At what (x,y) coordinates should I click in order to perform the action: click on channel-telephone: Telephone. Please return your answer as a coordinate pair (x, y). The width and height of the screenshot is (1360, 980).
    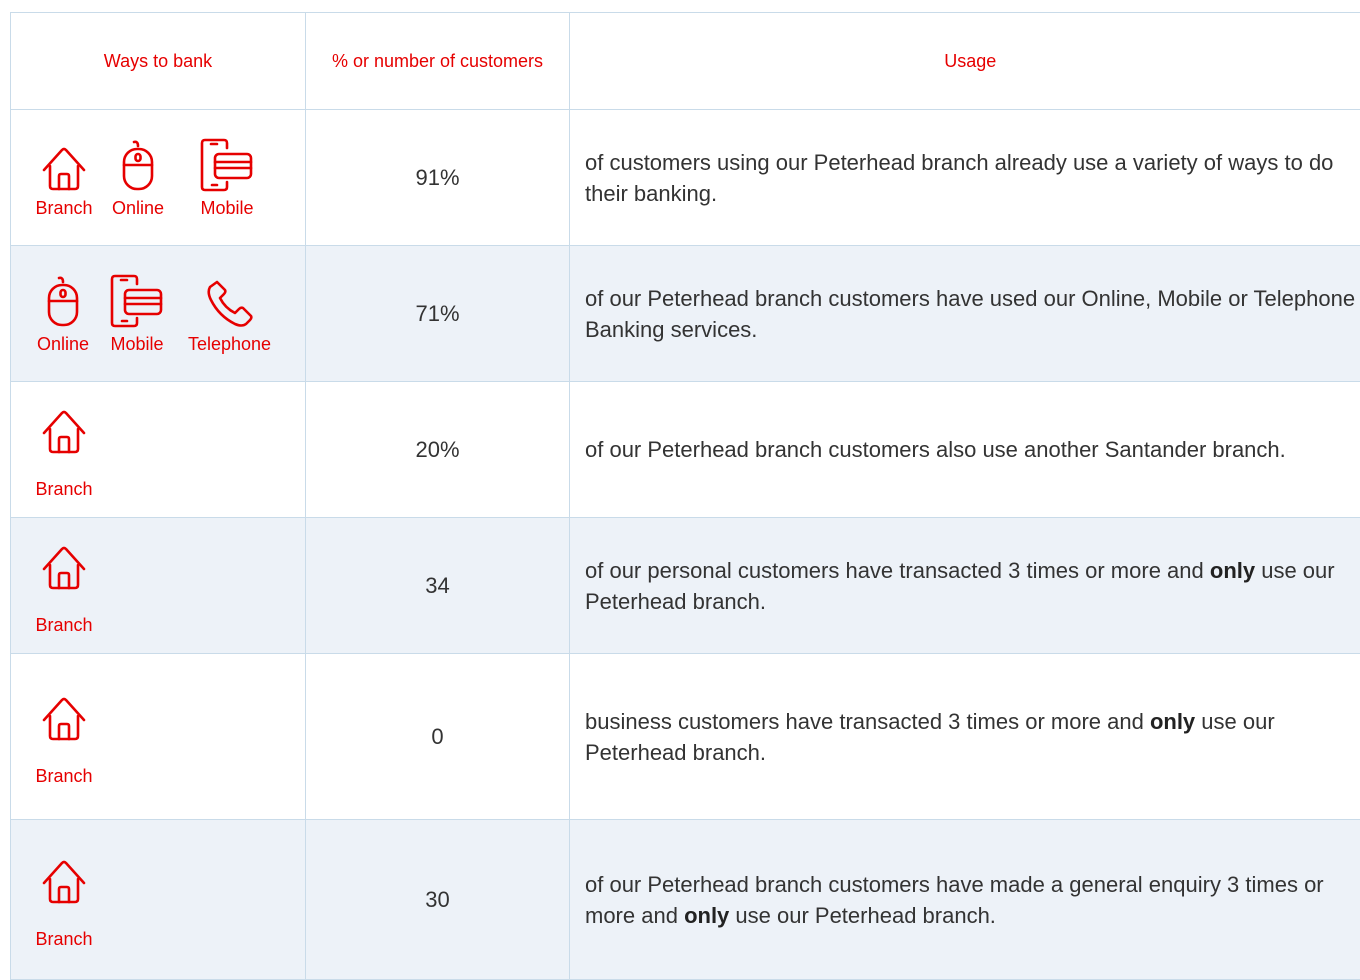
    Looking at the image, I should click on (229, 313).